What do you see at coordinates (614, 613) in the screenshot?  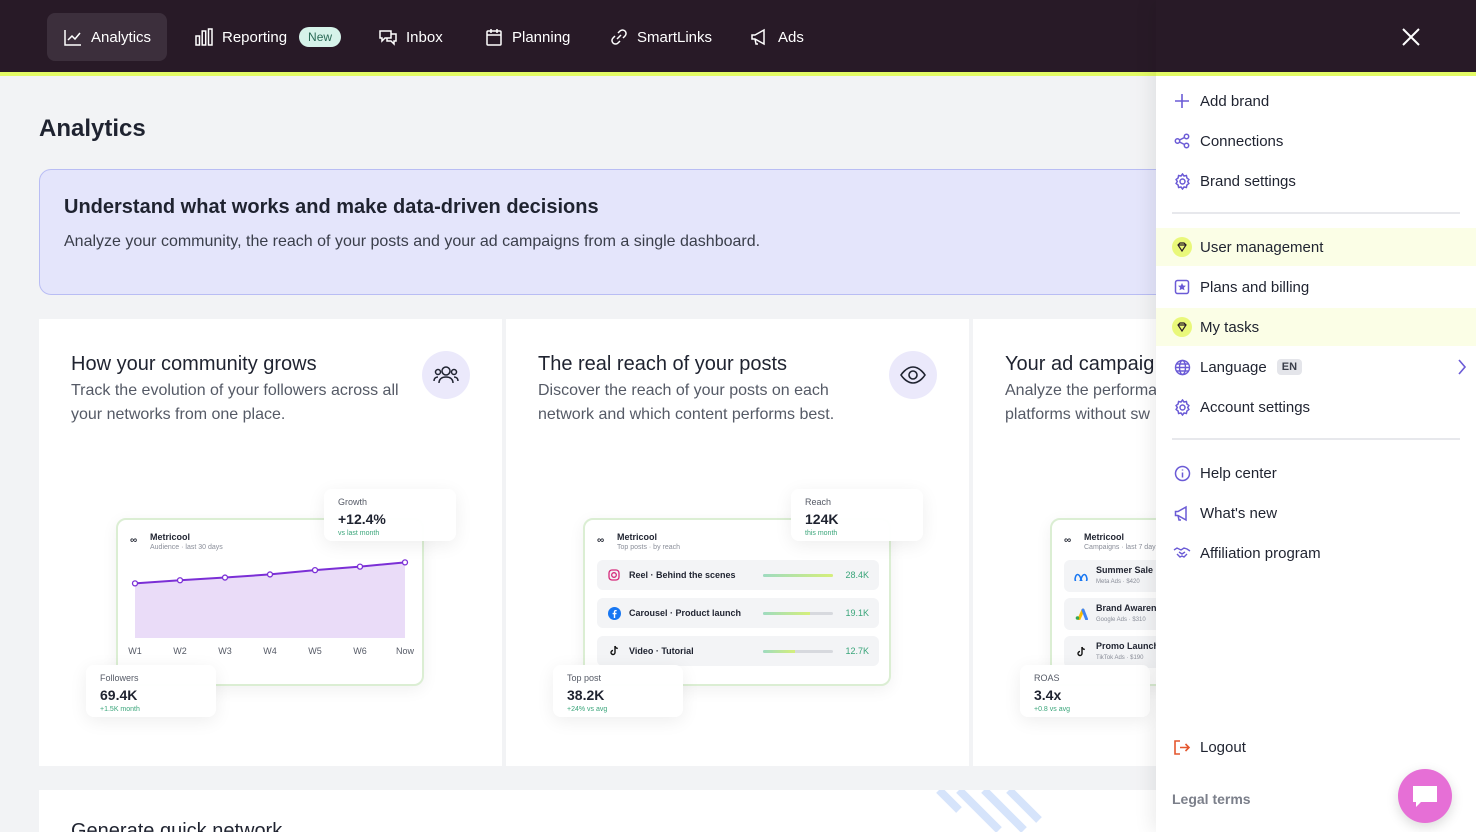 I see `facebook-icon` at bounding box center [614, 613].